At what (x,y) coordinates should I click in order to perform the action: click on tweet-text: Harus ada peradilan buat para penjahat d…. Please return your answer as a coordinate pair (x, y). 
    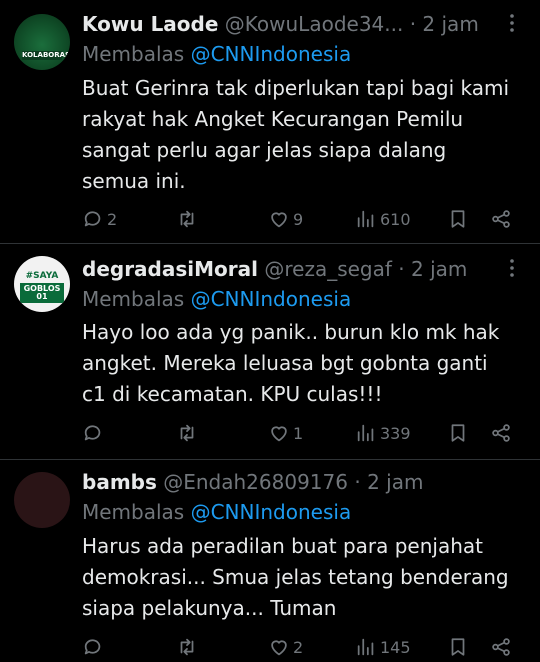
    Looking at the image, I should click on (302, 577).